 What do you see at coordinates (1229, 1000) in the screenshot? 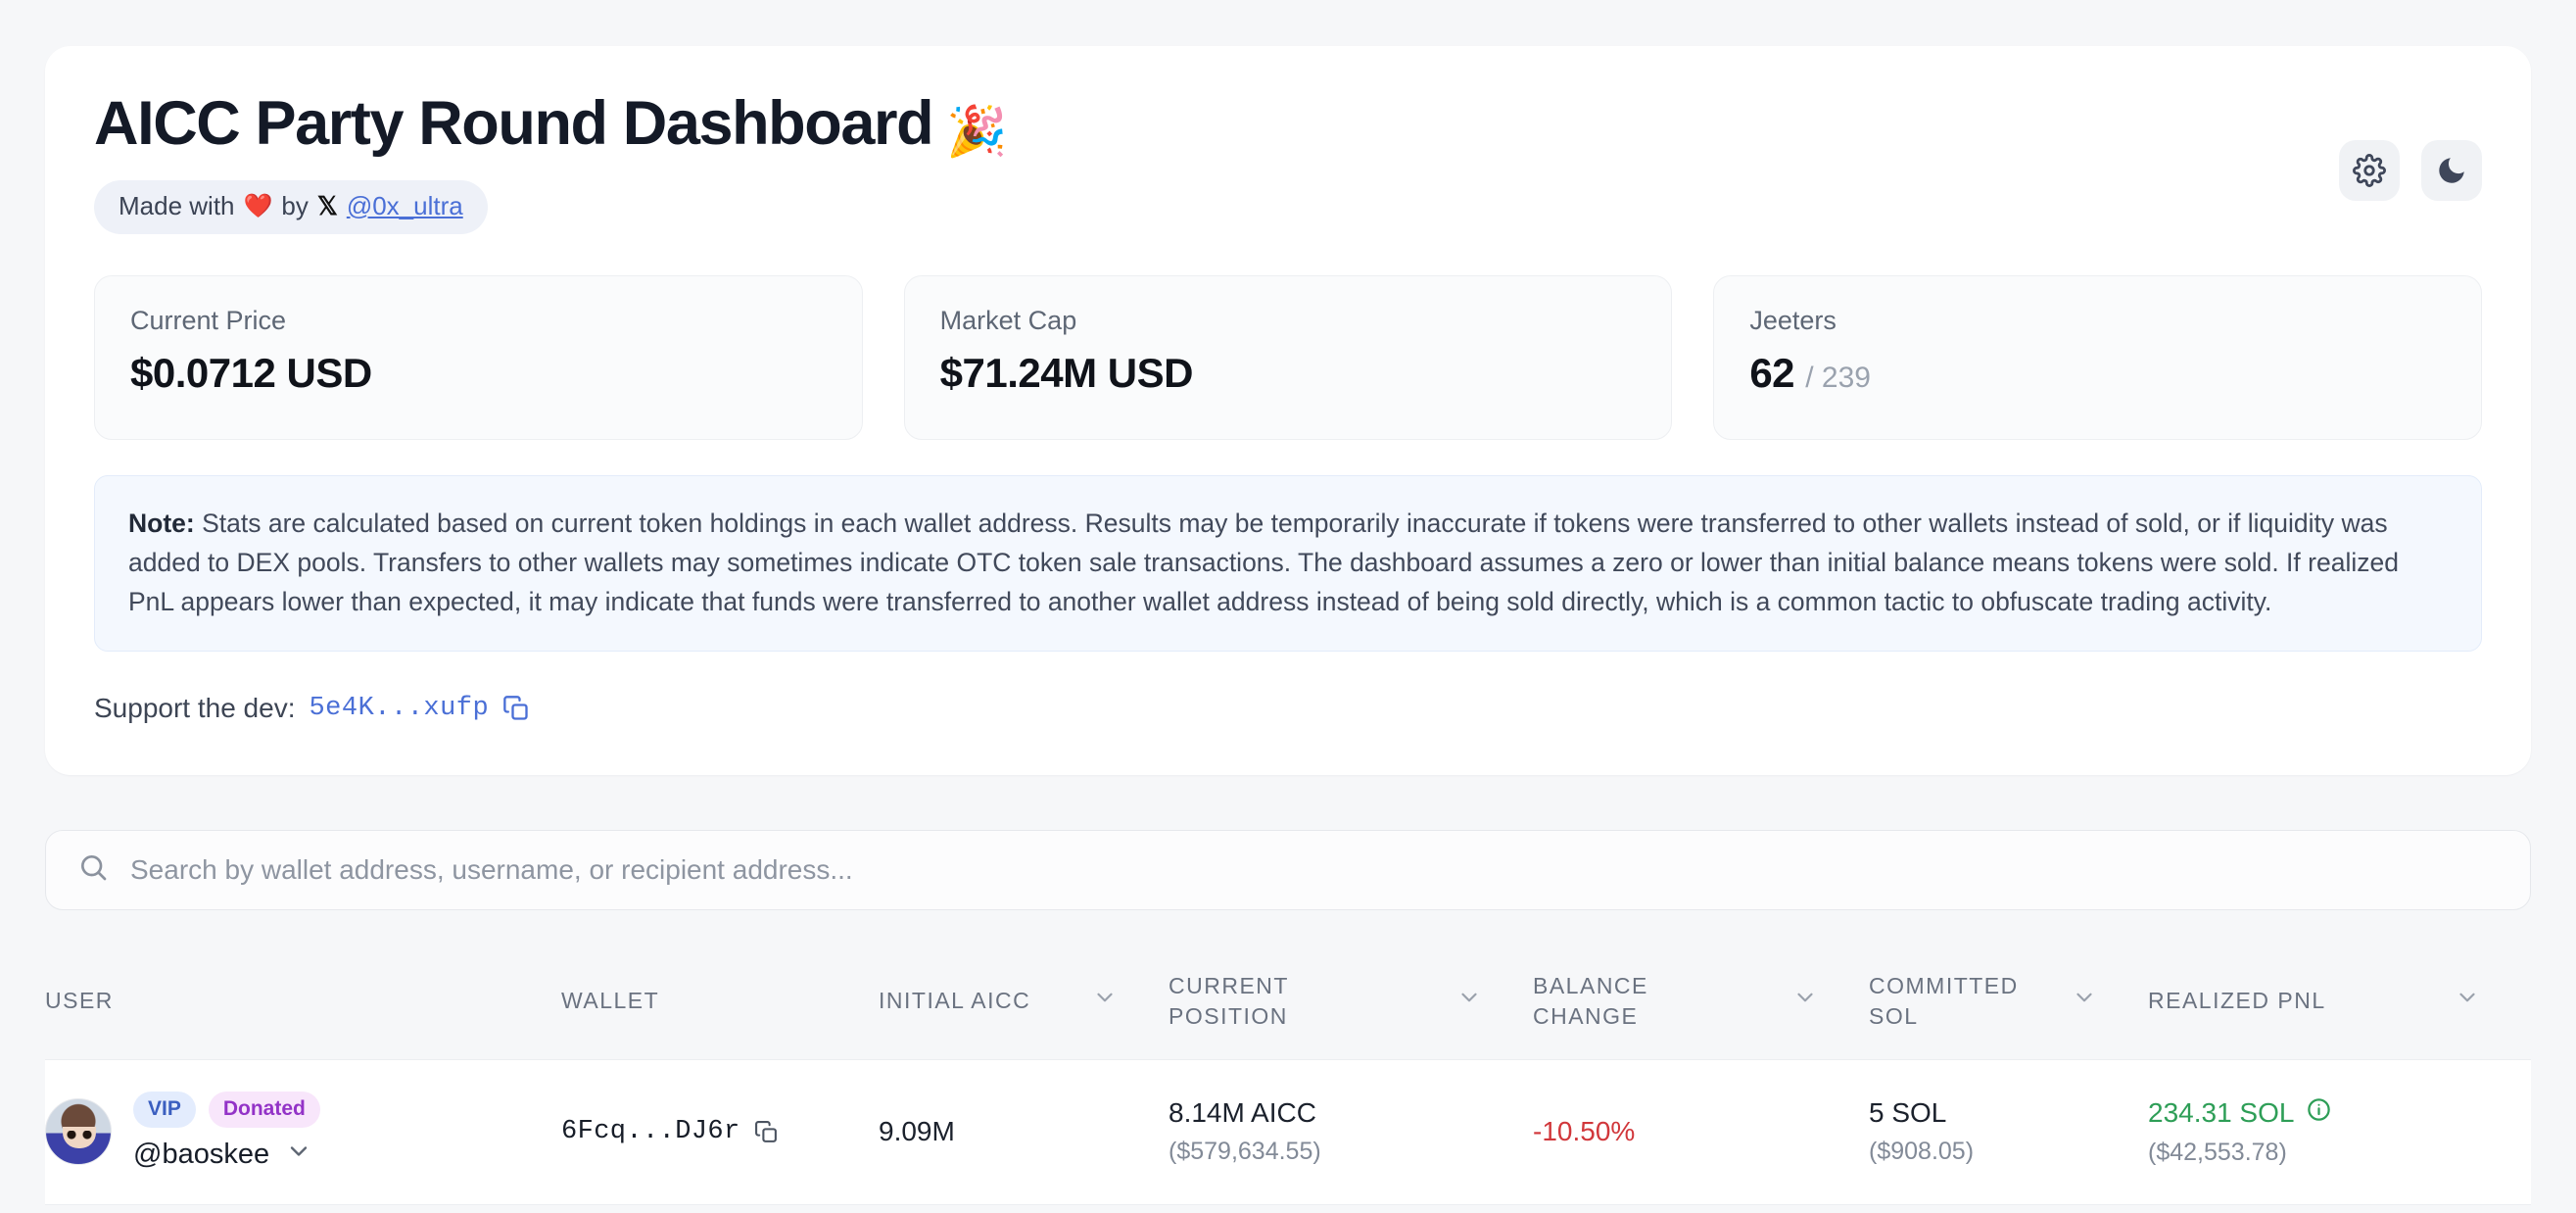
I see `column-label: CURRENT POSITION` at bounding box center [1229, 1000].